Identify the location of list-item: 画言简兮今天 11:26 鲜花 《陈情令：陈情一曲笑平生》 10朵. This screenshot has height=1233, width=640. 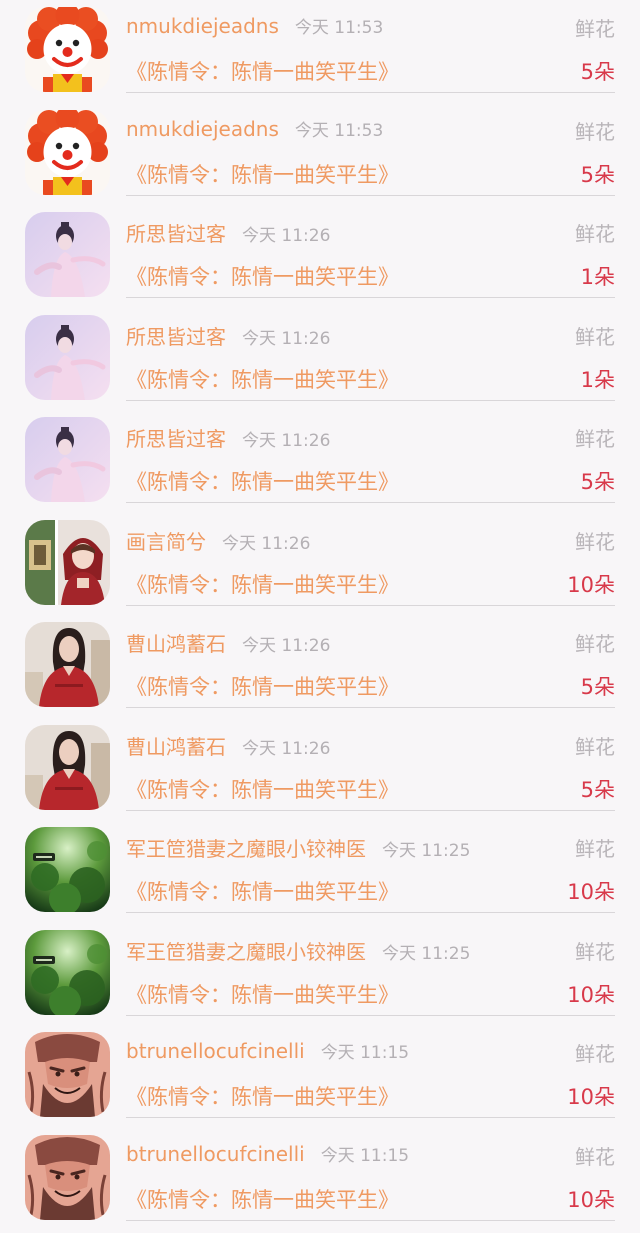
(320, 567).